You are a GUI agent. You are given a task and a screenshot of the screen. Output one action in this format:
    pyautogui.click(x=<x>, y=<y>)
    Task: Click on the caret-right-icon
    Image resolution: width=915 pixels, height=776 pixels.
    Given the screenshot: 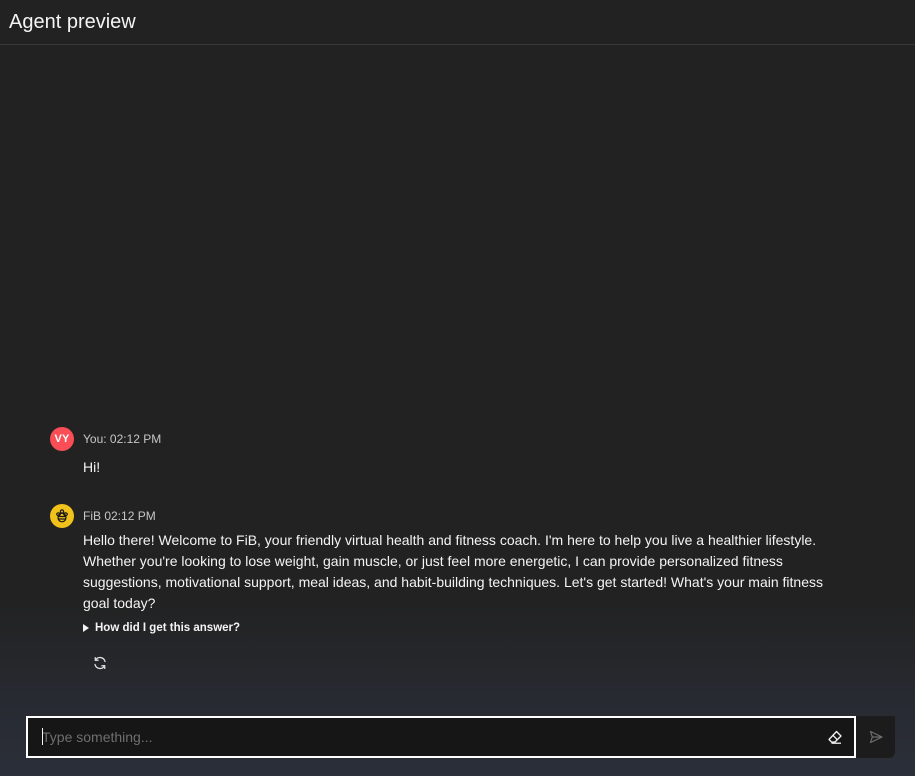 What is the action you would take?
    pyautogui.click(x=86, y=628)
    